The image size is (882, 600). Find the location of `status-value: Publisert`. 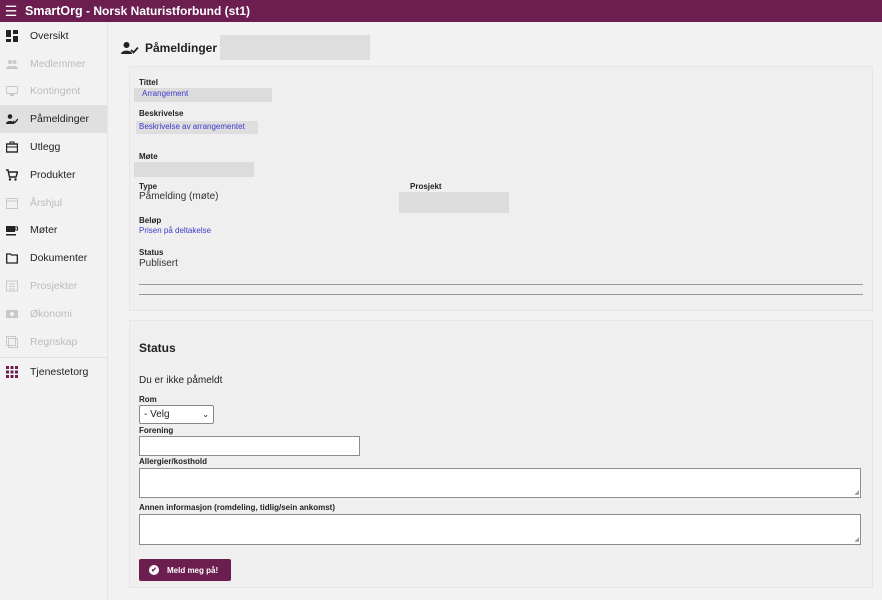

status-value: Publisert is located at coordinates (158, 263).